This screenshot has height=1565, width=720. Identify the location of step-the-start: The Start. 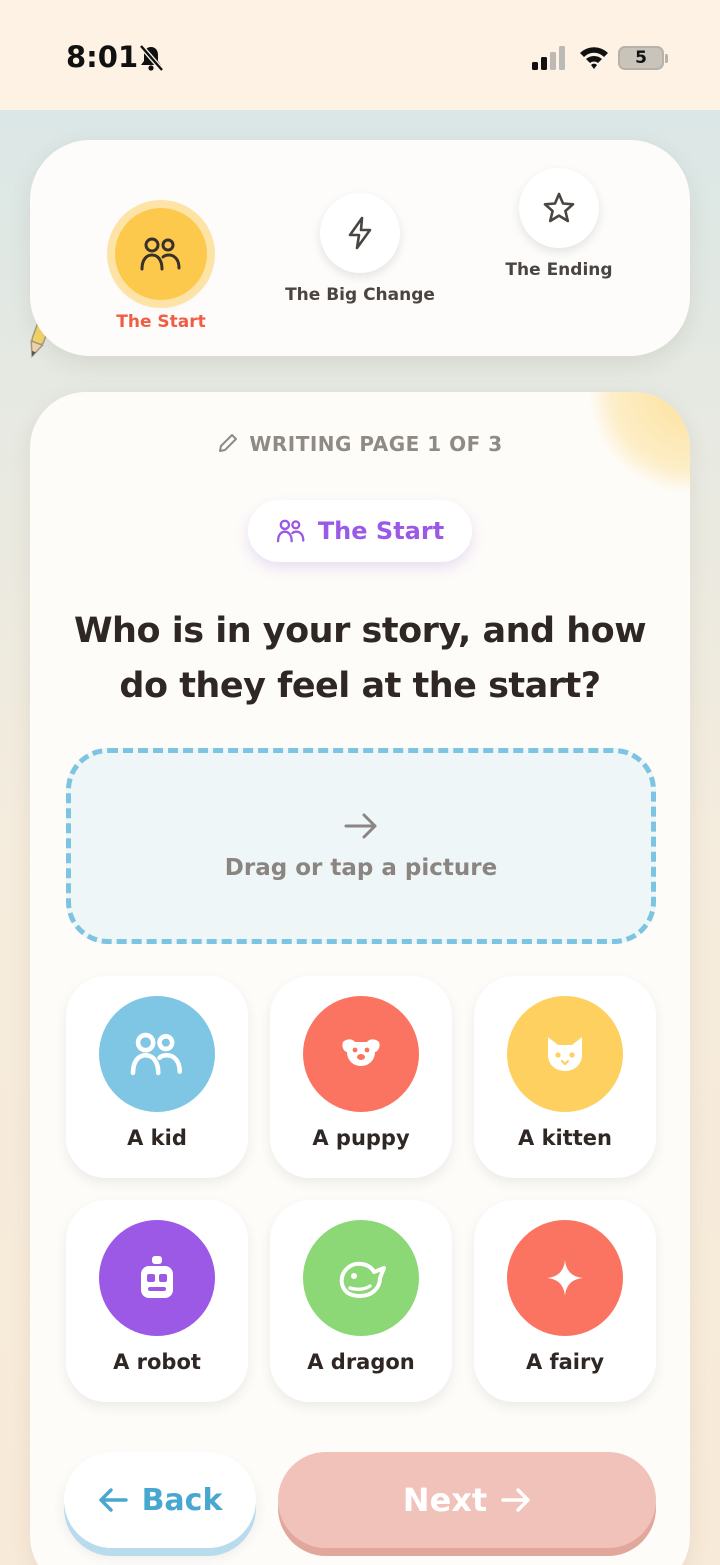
(161, 270).